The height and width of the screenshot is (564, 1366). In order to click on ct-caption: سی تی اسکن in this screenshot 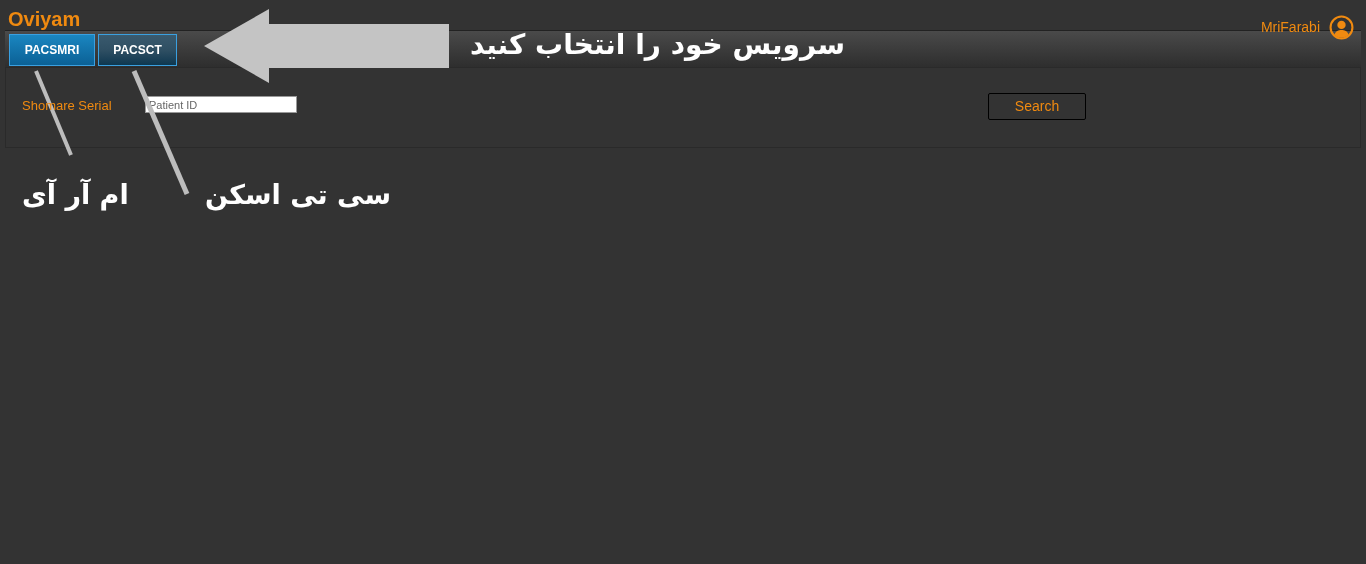, I will do `click(298, 195)`.